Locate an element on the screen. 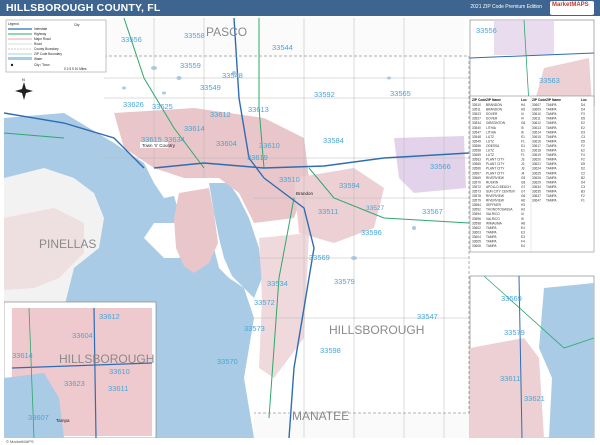  inset-zip-label: 33579 is located at coordinates (514, 332).